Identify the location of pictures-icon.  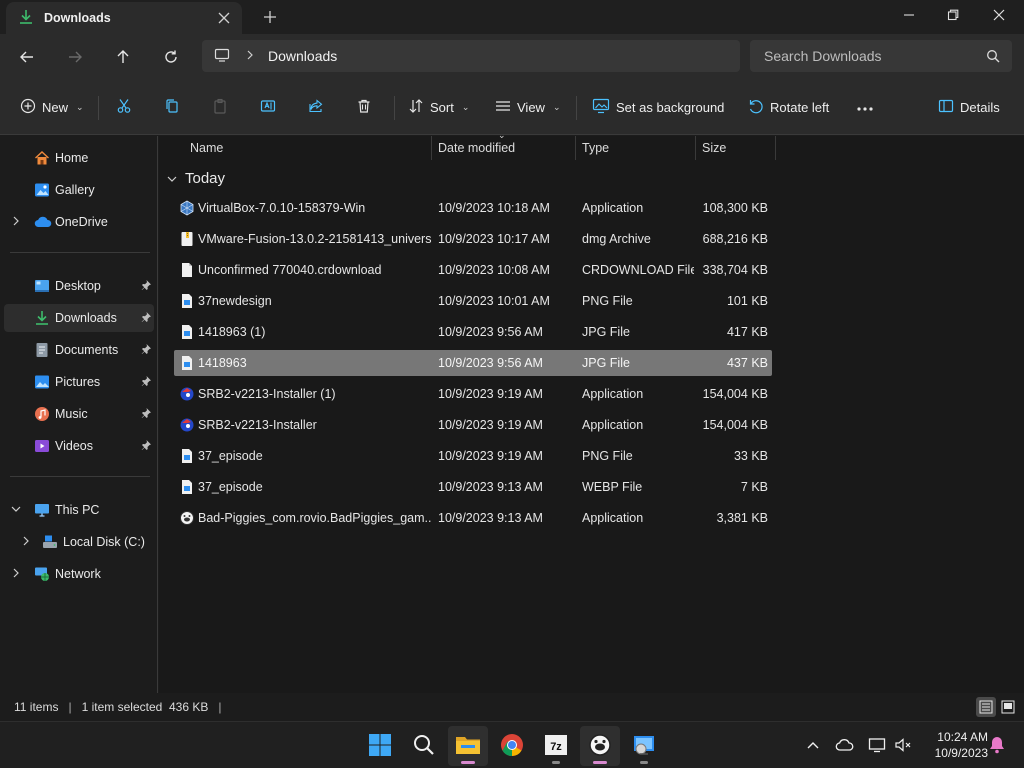
(42, 382).